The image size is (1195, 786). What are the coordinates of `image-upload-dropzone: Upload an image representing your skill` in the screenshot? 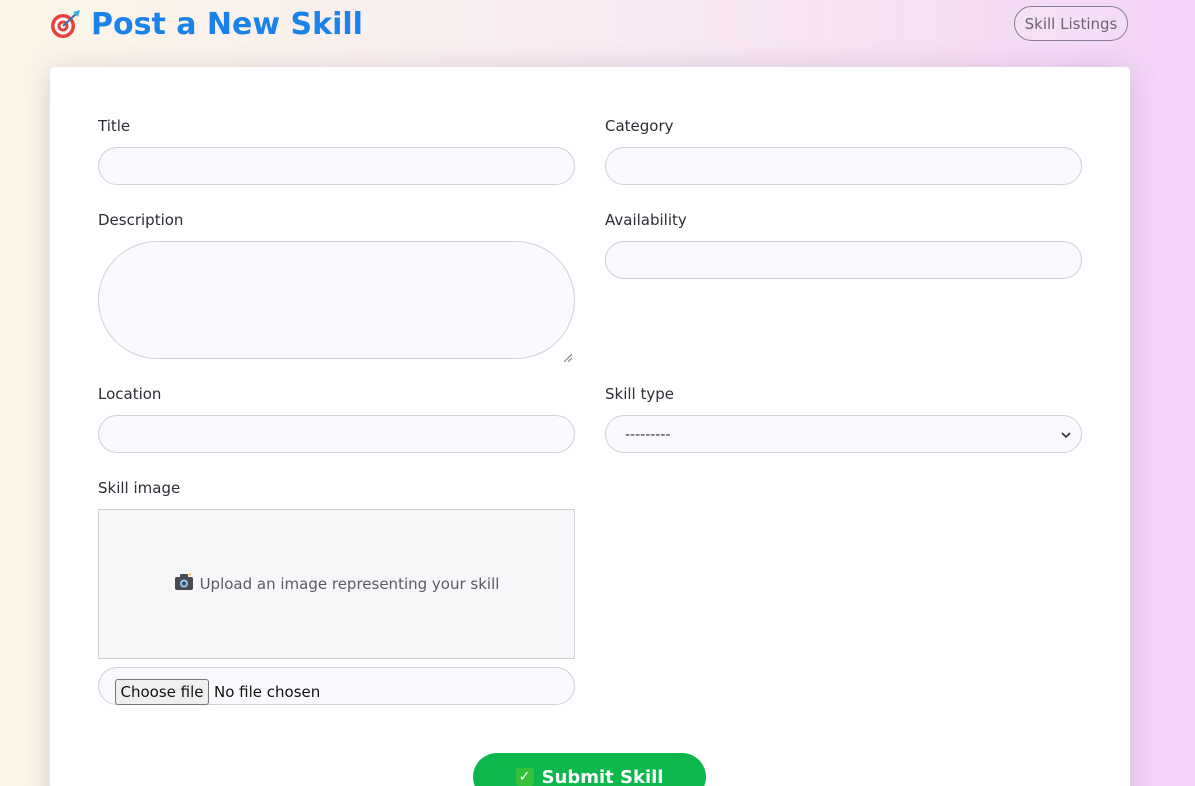 It's located at (336, 584).